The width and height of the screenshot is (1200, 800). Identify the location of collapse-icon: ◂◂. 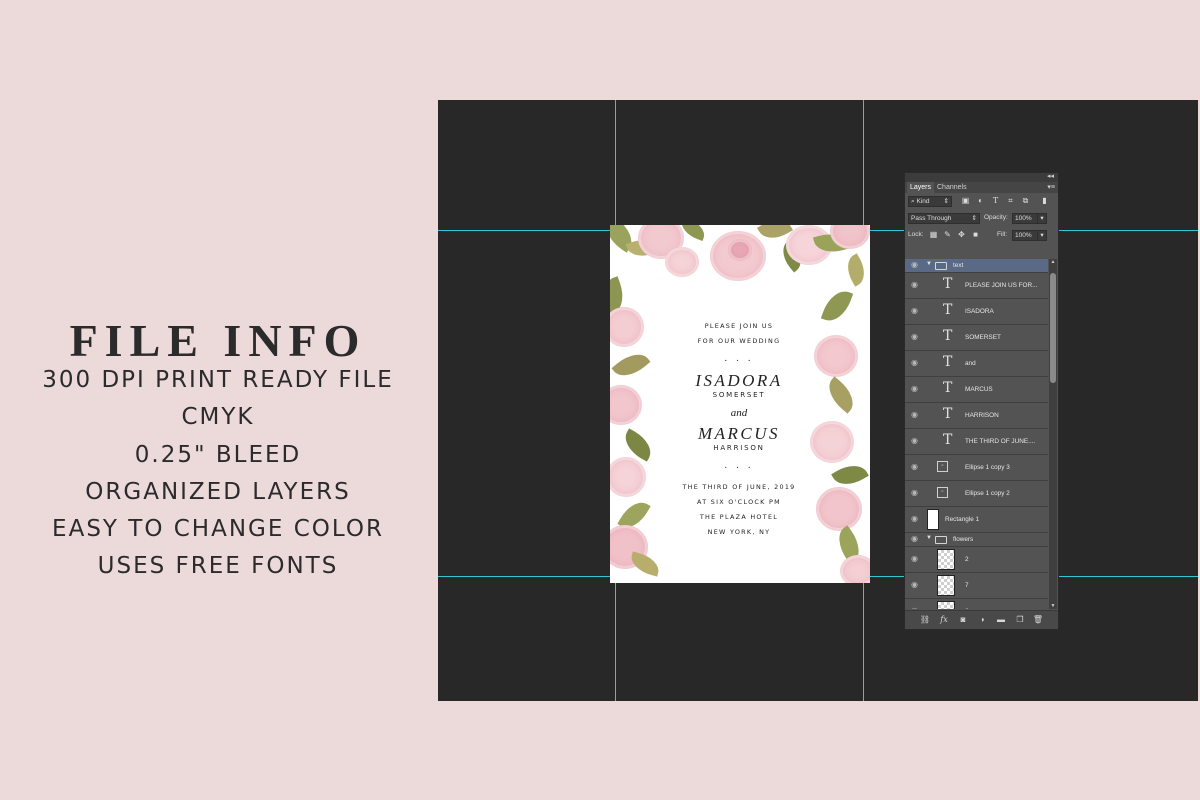
(1050, 176).